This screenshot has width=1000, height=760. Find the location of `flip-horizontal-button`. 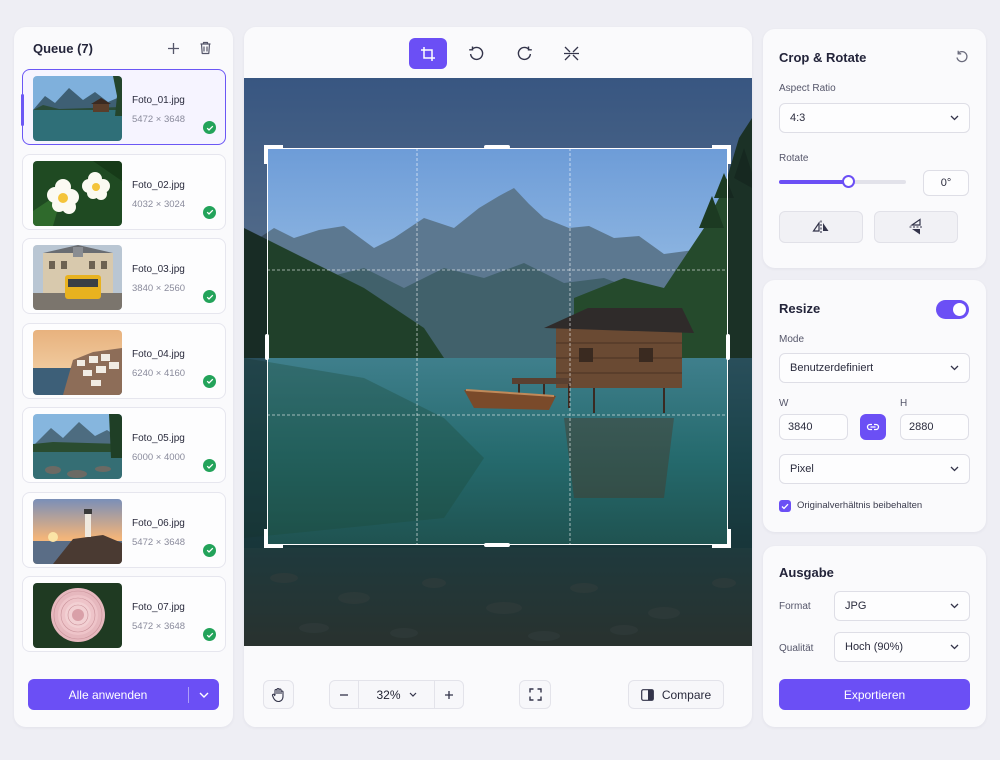

flip-horizontal-button is located at coordinates (821, 227).